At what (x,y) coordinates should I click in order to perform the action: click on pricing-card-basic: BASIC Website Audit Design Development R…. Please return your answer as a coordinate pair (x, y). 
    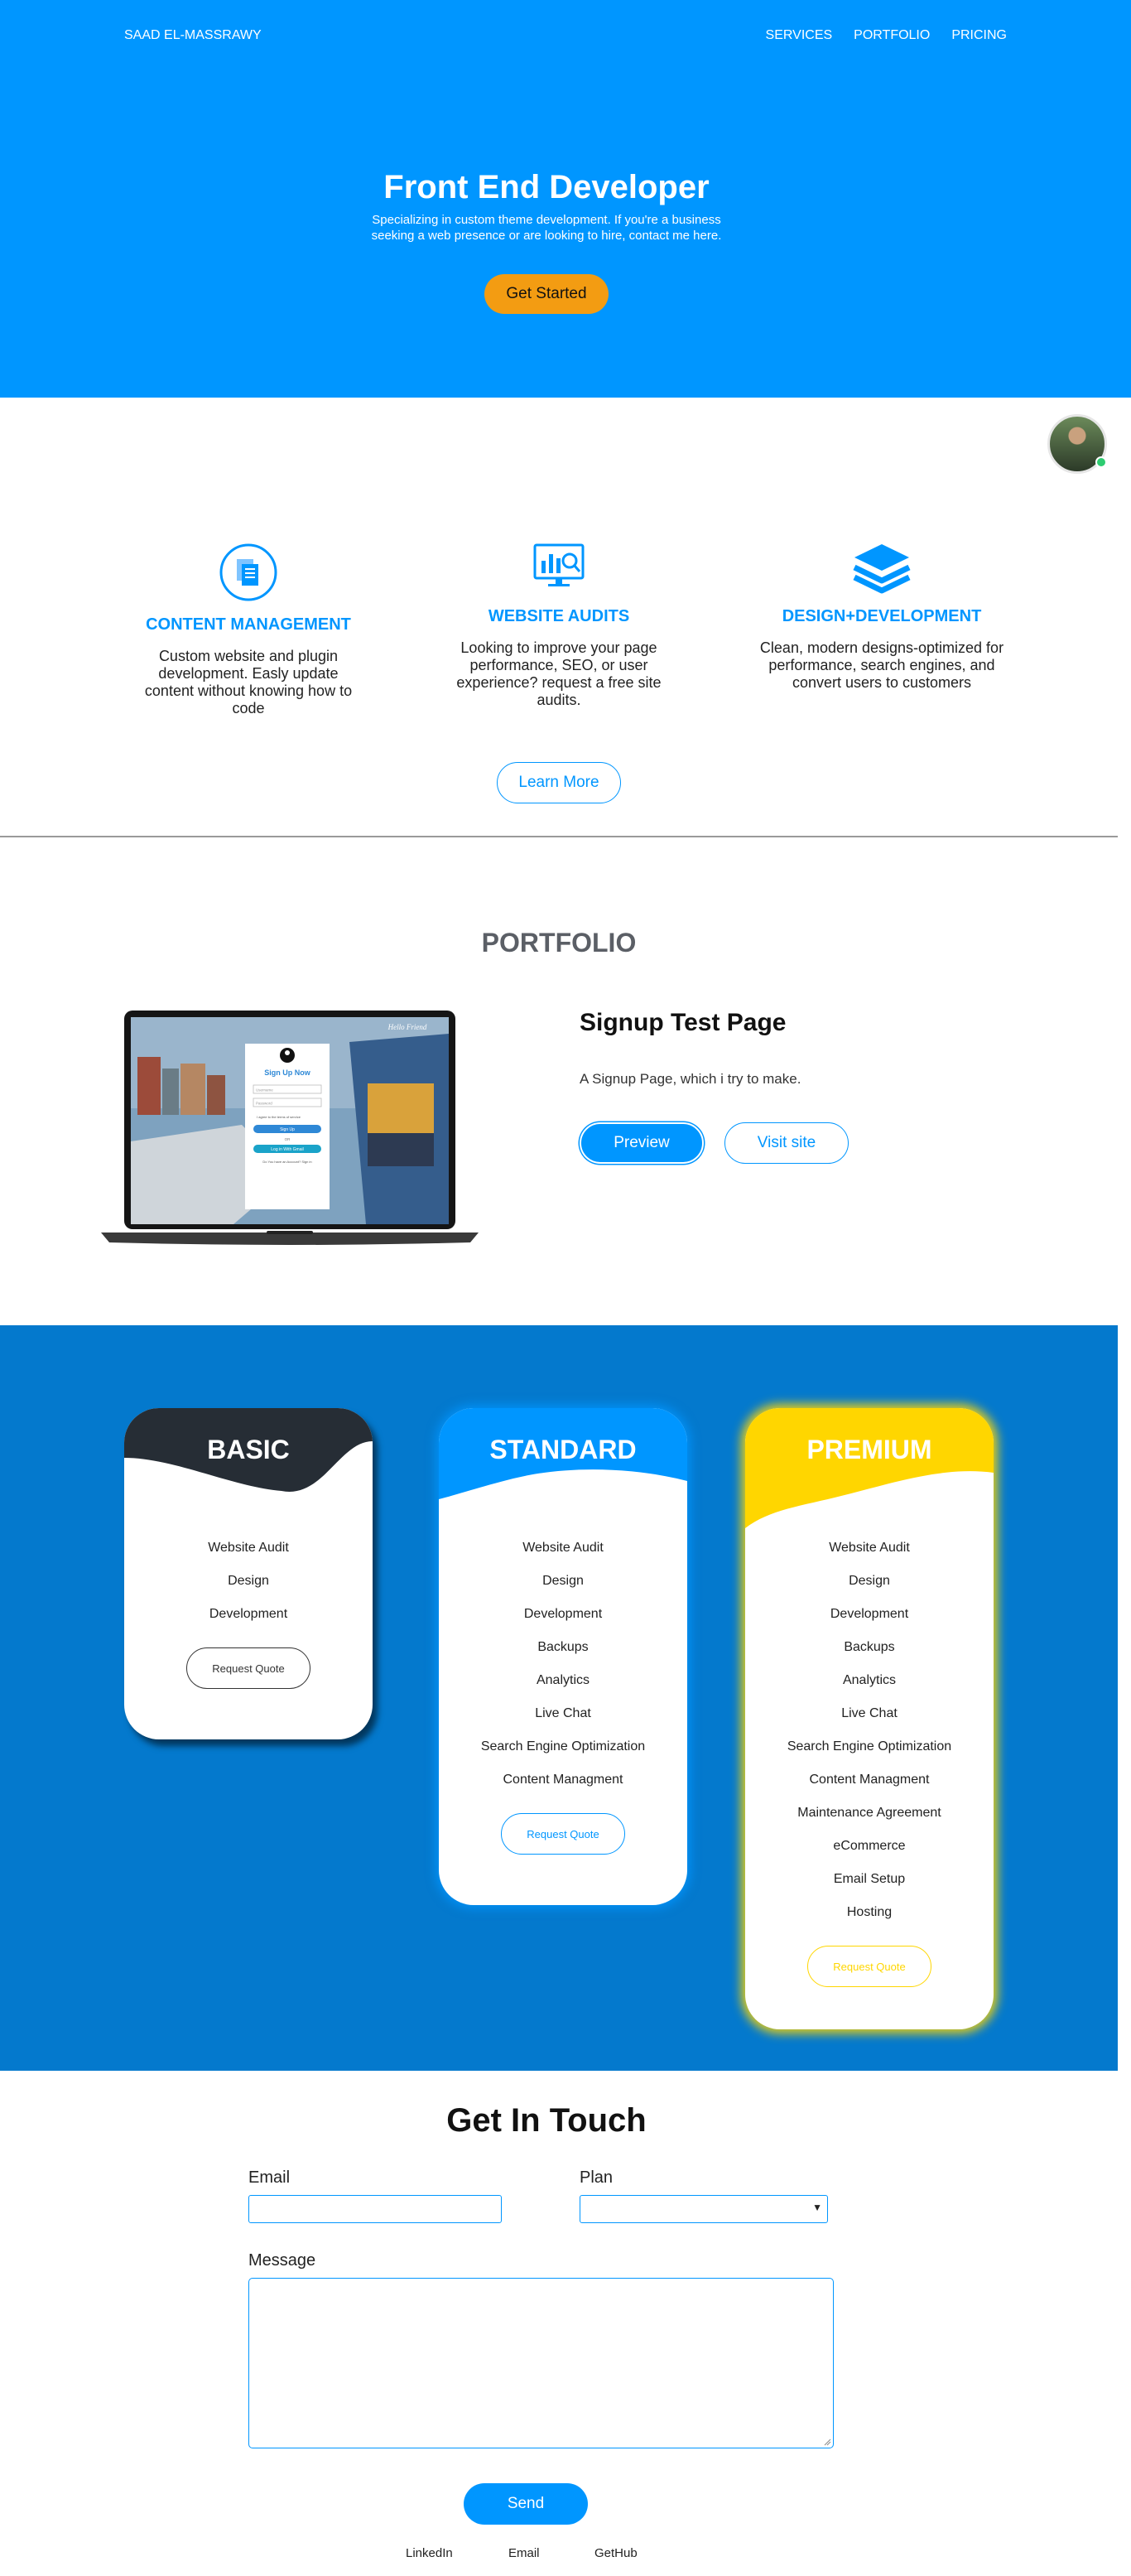
    Looking at the image, I should click on (248, 1573).